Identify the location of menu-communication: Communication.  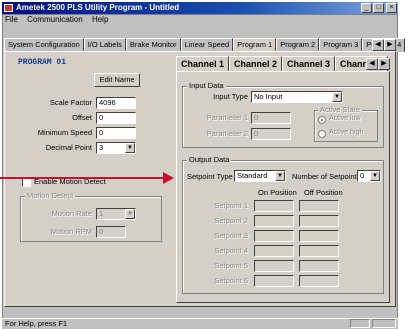
(55, 19).